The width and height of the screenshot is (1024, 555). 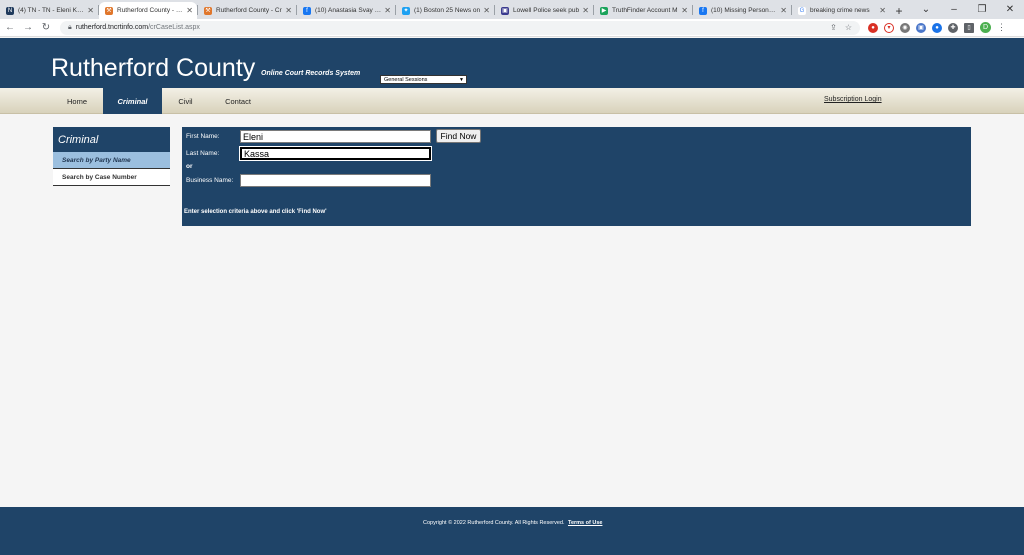 I want to click on browser-tab: ▣ Lowell Police seek pub ✕, so click(x=544, y=10).